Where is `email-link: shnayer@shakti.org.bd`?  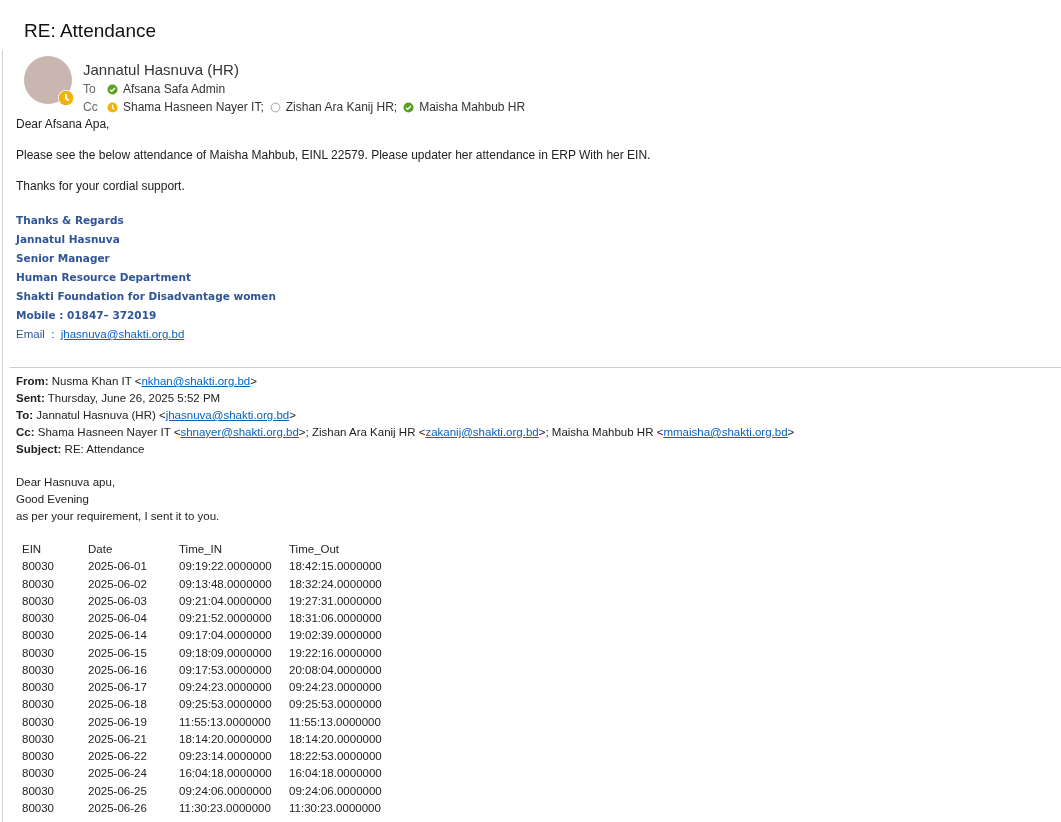
email-link: shnayer@shakti.org.bd is located at coordinates (239, 432).